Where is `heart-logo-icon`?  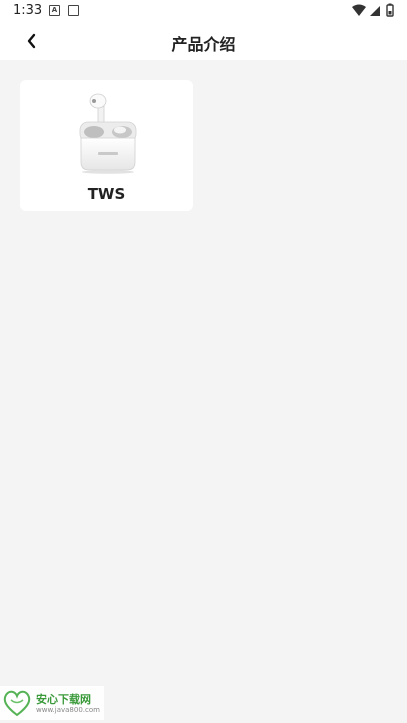 heart-logo-icon is located at coordinates (17, 703).